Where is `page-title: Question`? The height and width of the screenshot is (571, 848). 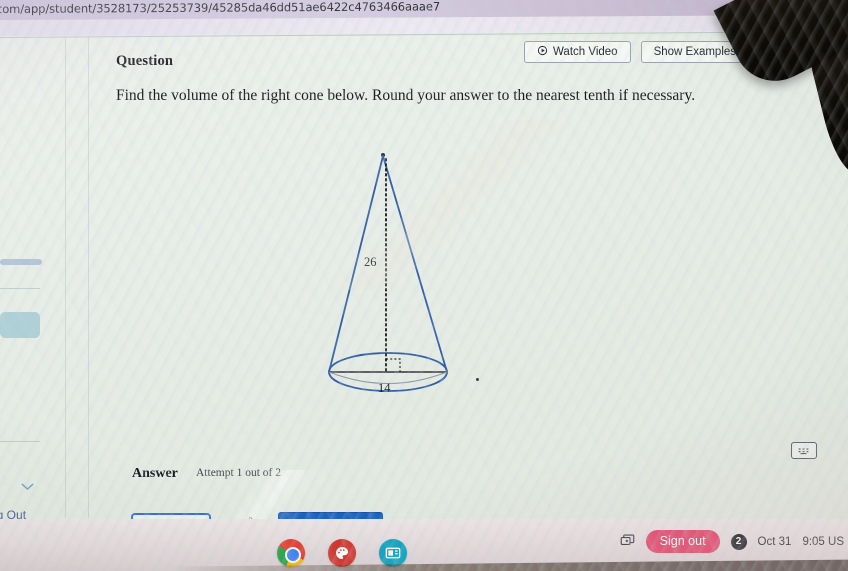
page-title: Question is located at coordinates (145, 61).